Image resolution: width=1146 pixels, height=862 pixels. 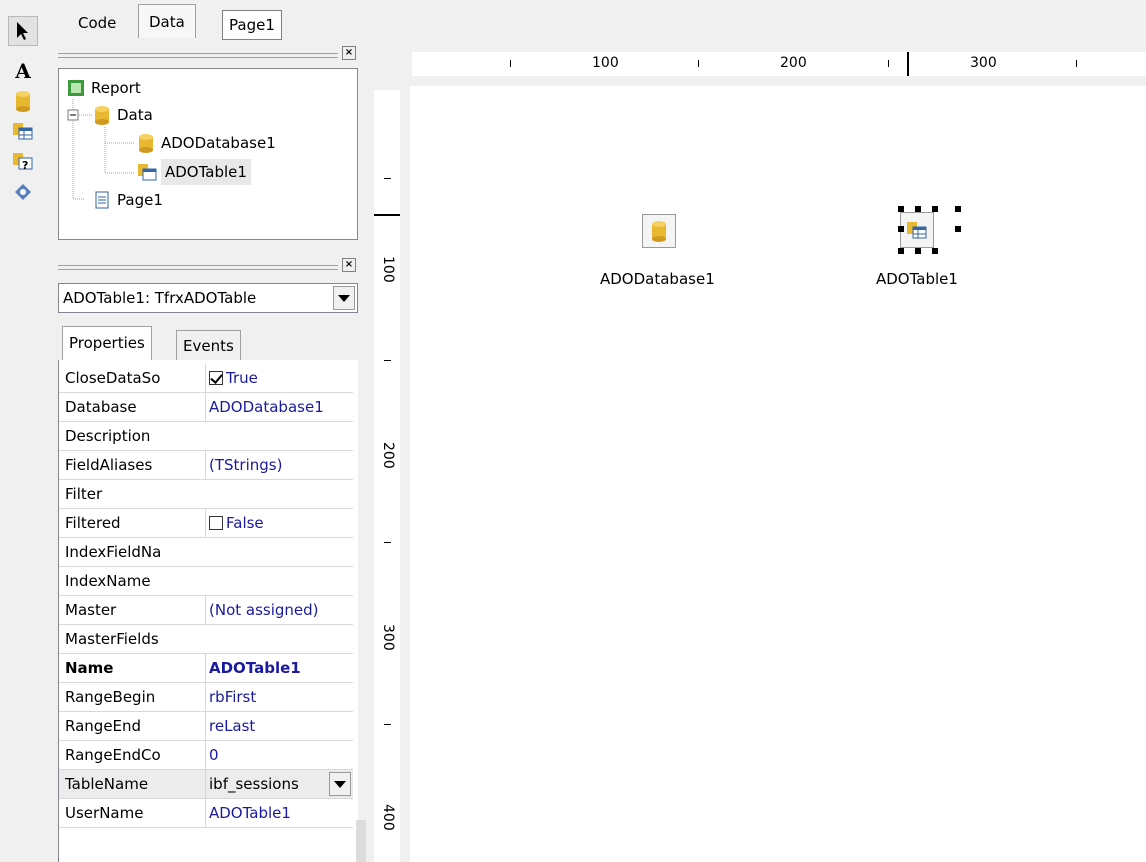 I want to click on property-row-filter: Filter, so click(x=206, y=494).